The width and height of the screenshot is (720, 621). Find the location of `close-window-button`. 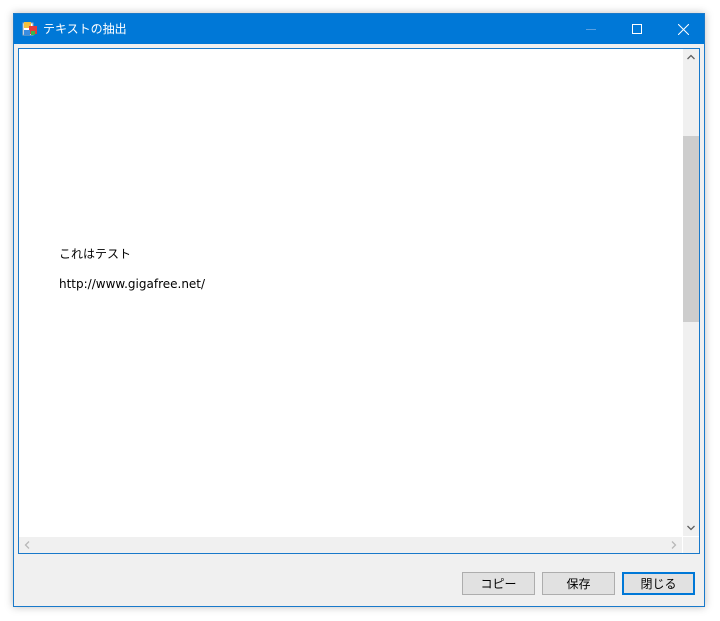

close-window-button is located at coordinates (683, 29).